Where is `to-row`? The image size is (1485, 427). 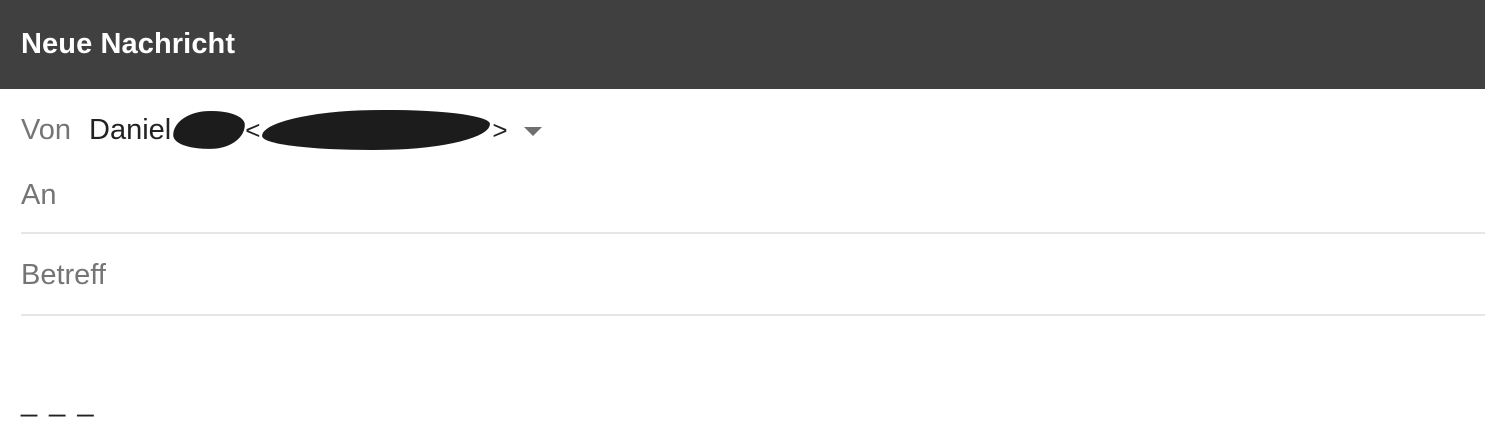 to-row is located at coordinates (753, 202).